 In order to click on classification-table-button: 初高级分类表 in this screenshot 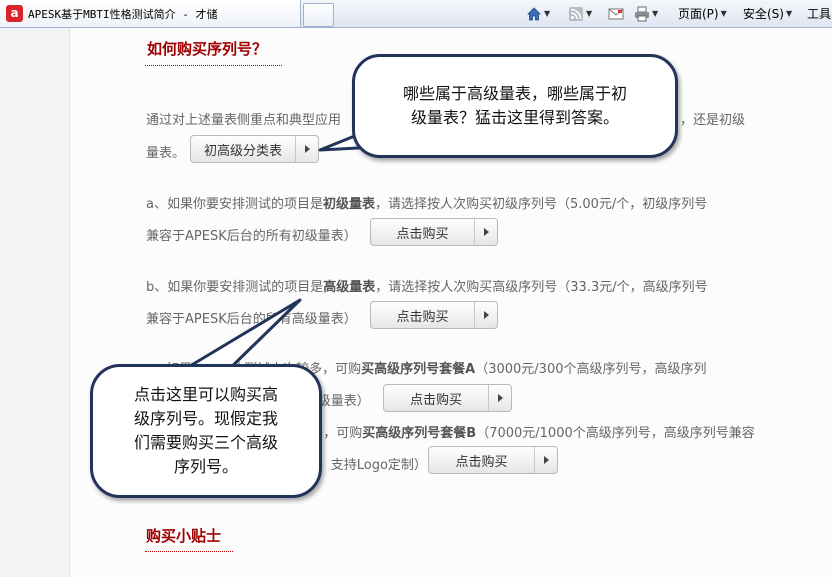, I will do `click(254, 149)`.